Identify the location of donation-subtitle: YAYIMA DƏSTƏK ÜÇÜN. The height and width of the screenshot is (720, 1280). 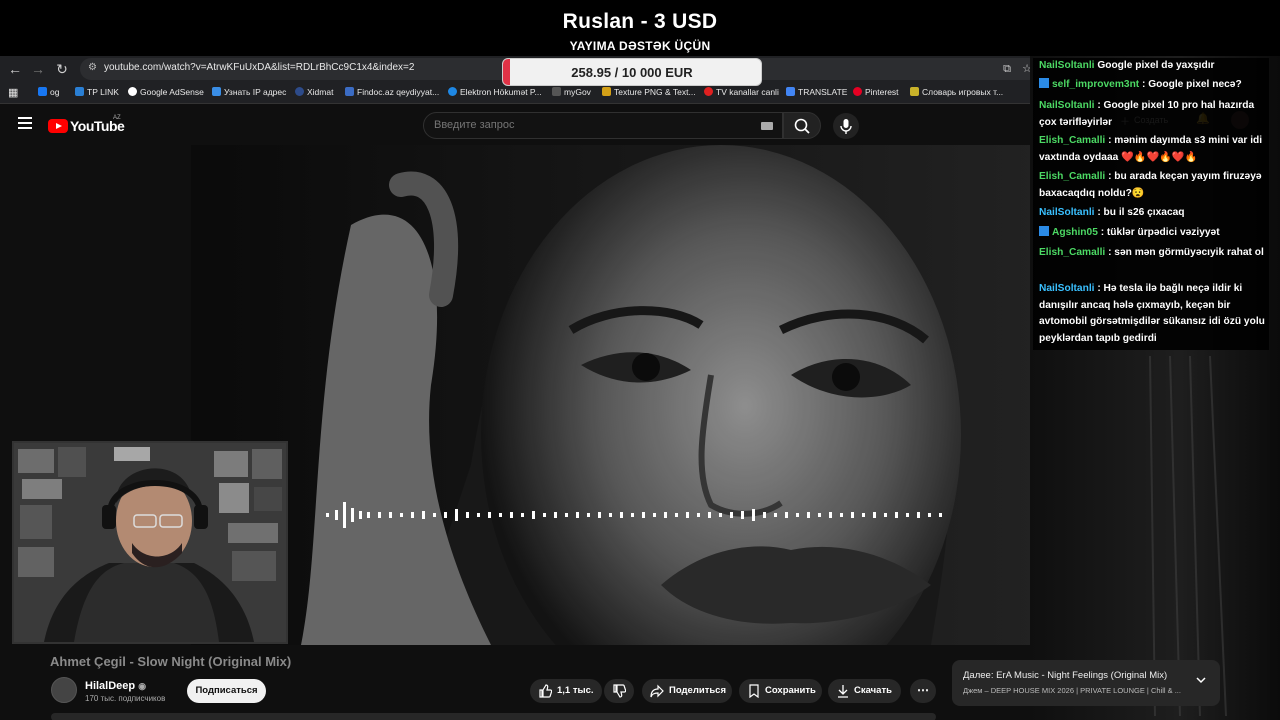
(640, 46).